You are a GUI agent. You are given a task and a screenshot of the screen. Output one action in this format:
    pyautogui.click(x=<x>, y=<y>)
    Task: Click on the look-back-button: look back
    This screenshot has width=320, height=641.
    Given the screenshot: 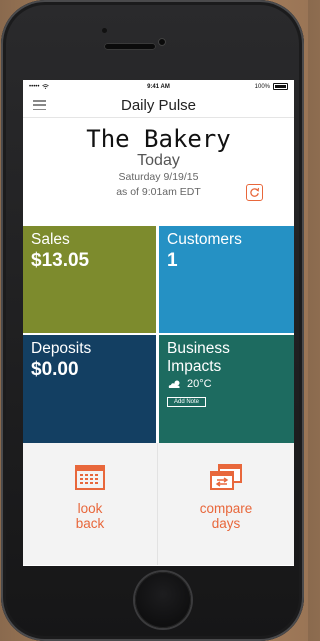 What is the action you would take?
    pyautogui.click(x=90, y=504)
    